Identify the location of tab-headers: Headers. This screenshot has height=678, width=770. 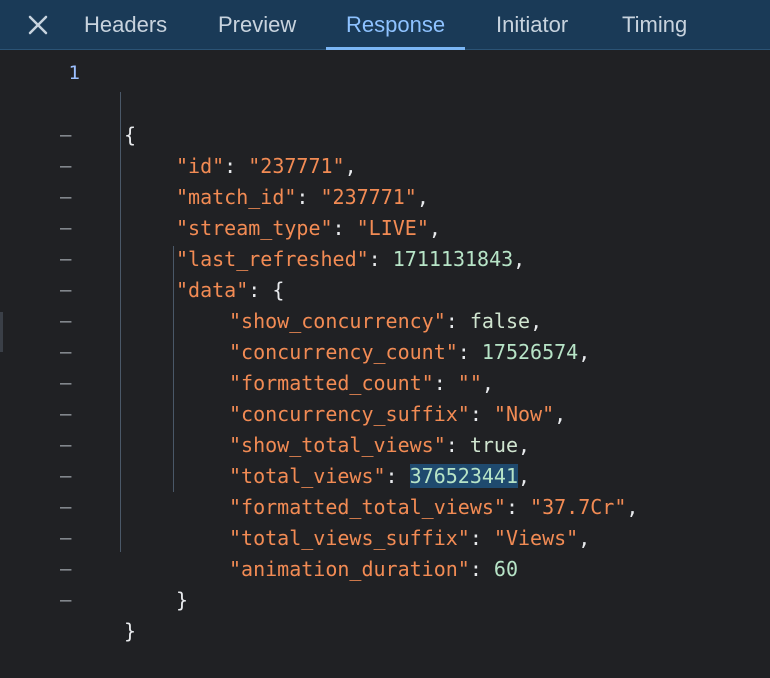
(125, 25).